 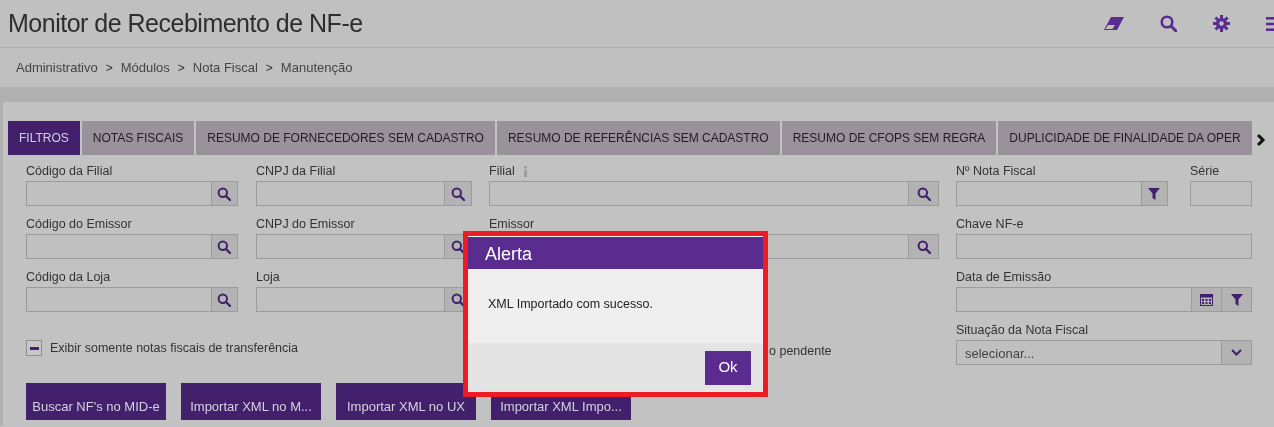 I want to click on checkbox, so click(x=34, y=348).